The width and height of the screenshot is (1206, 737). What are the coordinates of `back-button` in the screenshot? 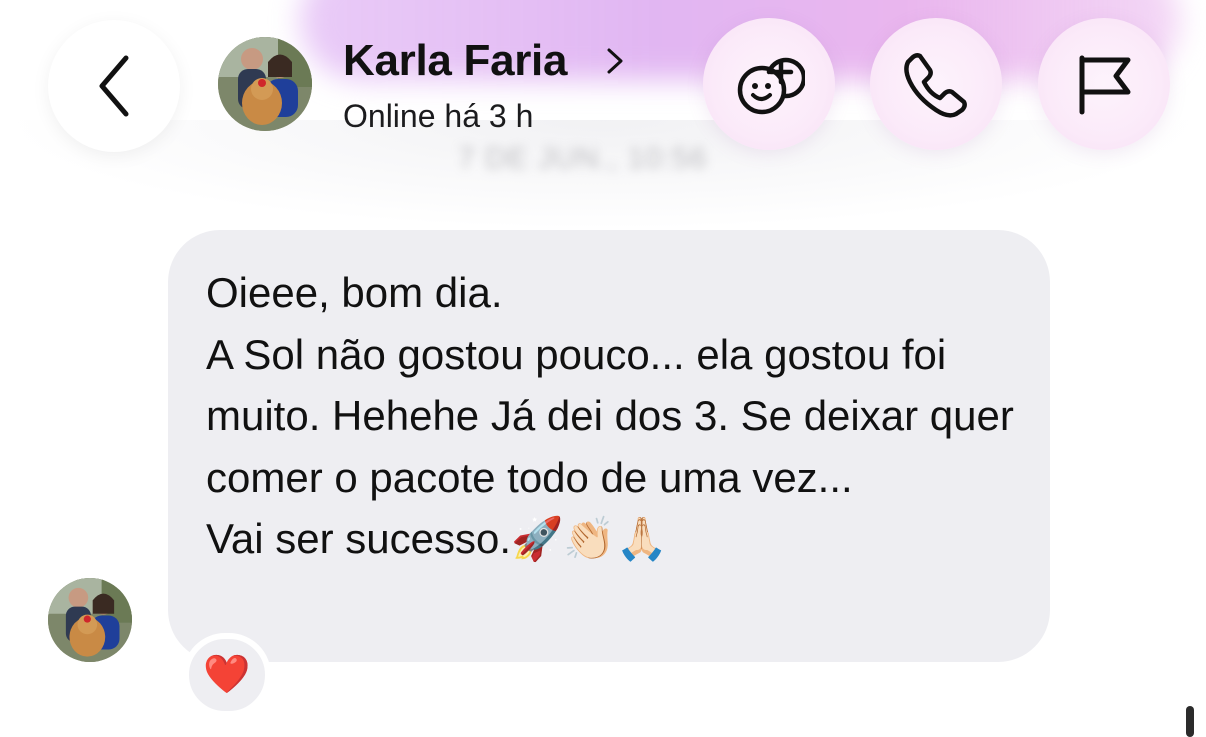 It's located at (114, 86).